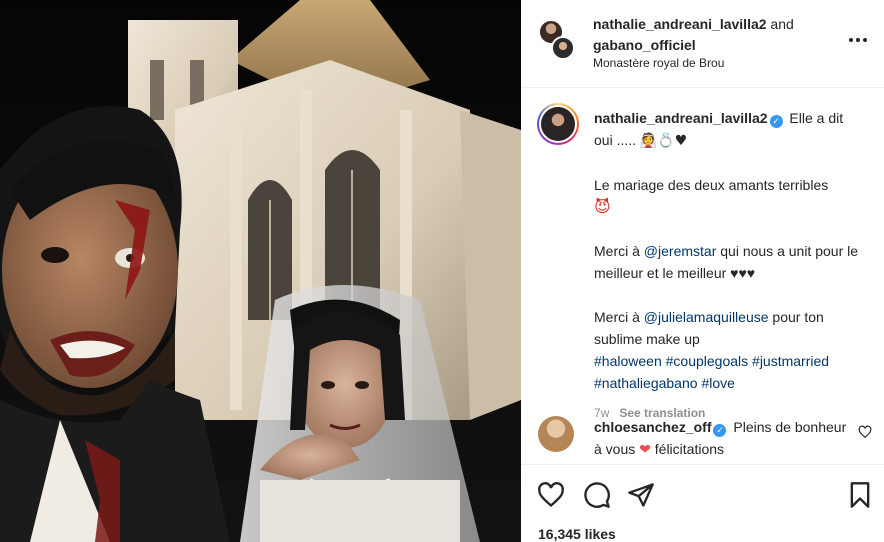  Describe the element at coordinates (865, 432) in the screenshot. I see `comment-like-heart-icon` at that location.